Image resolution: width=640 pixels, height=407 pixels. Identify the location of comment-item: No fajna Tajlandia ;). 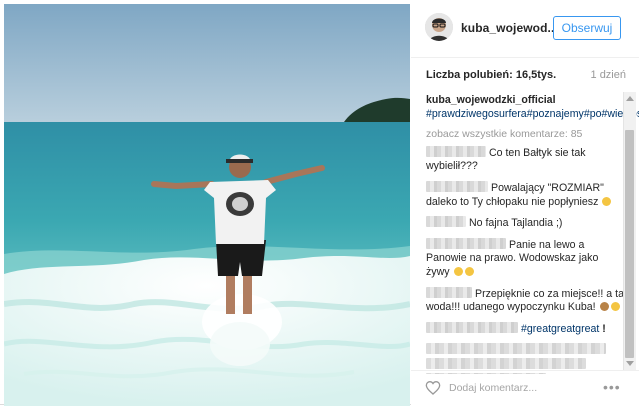
(525, 223).